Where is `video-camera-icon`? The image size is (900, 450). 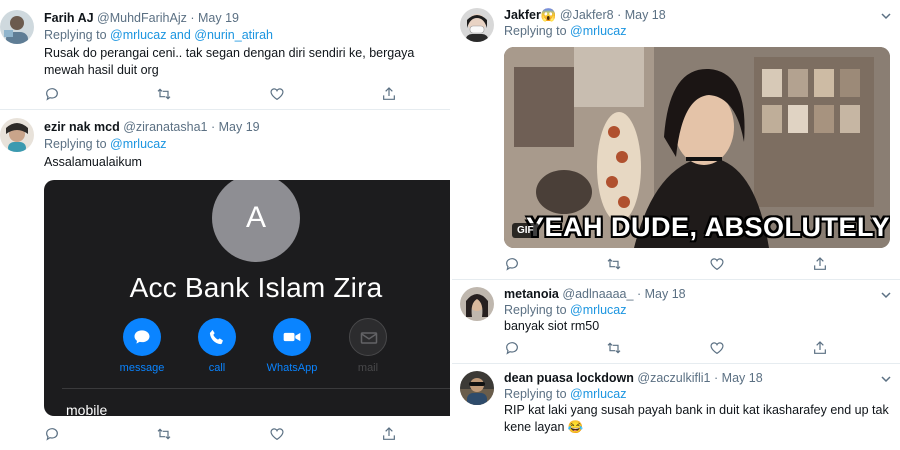 video-camera-icon is located at coordinates (292, 337).